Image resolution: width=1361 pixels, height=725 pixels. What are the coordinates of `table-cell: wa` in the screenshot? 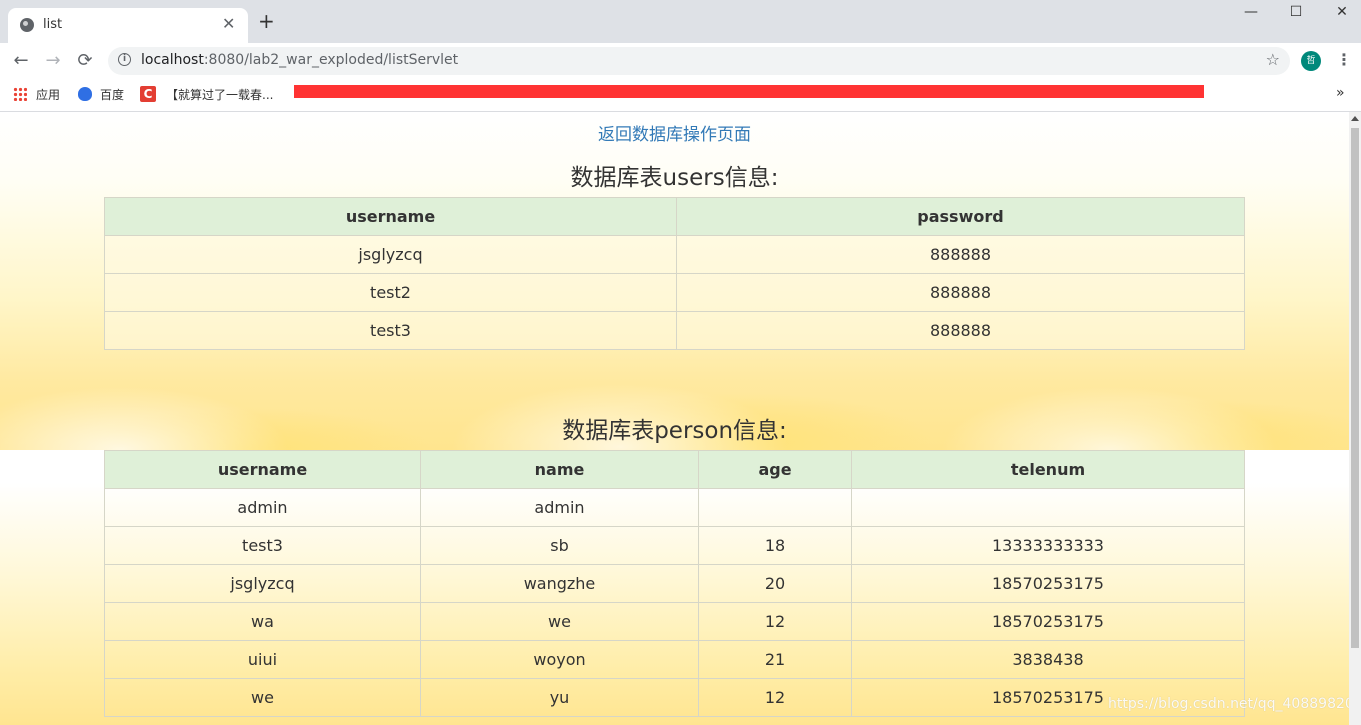 It's located at (262, 621).